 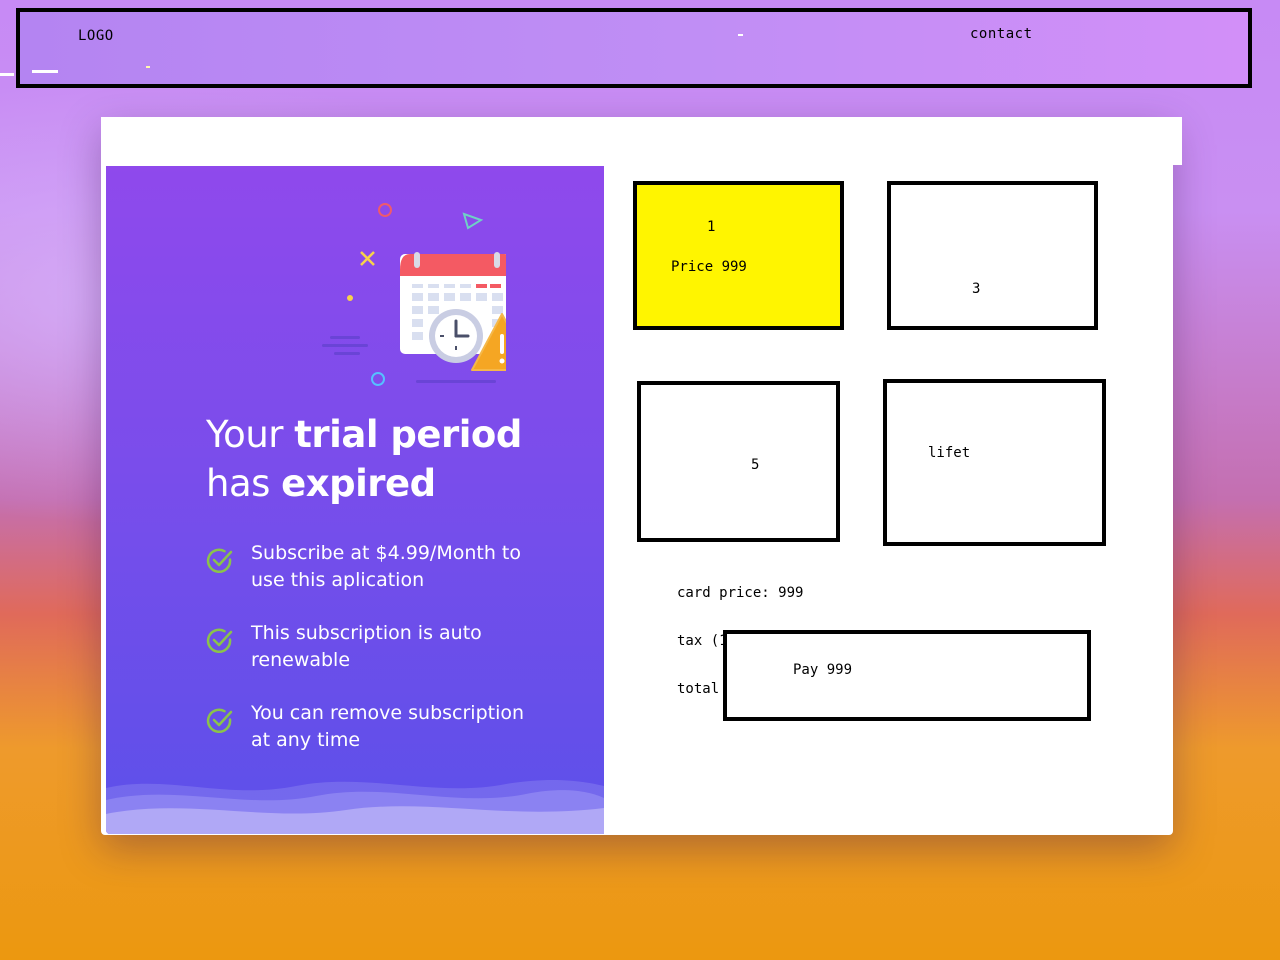 I want to click on plan-price: Price 999, so click(x=709, y=267).